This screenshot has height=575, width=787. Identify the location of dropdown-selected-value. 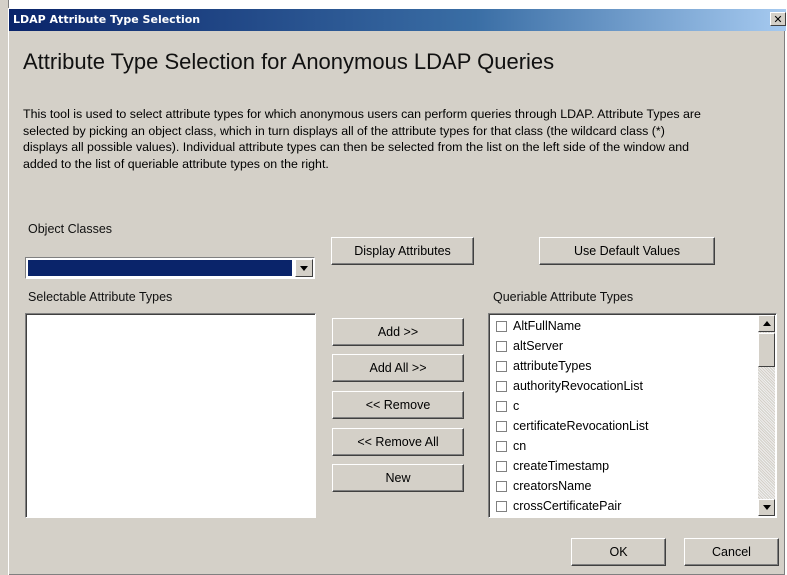
(160, 268).